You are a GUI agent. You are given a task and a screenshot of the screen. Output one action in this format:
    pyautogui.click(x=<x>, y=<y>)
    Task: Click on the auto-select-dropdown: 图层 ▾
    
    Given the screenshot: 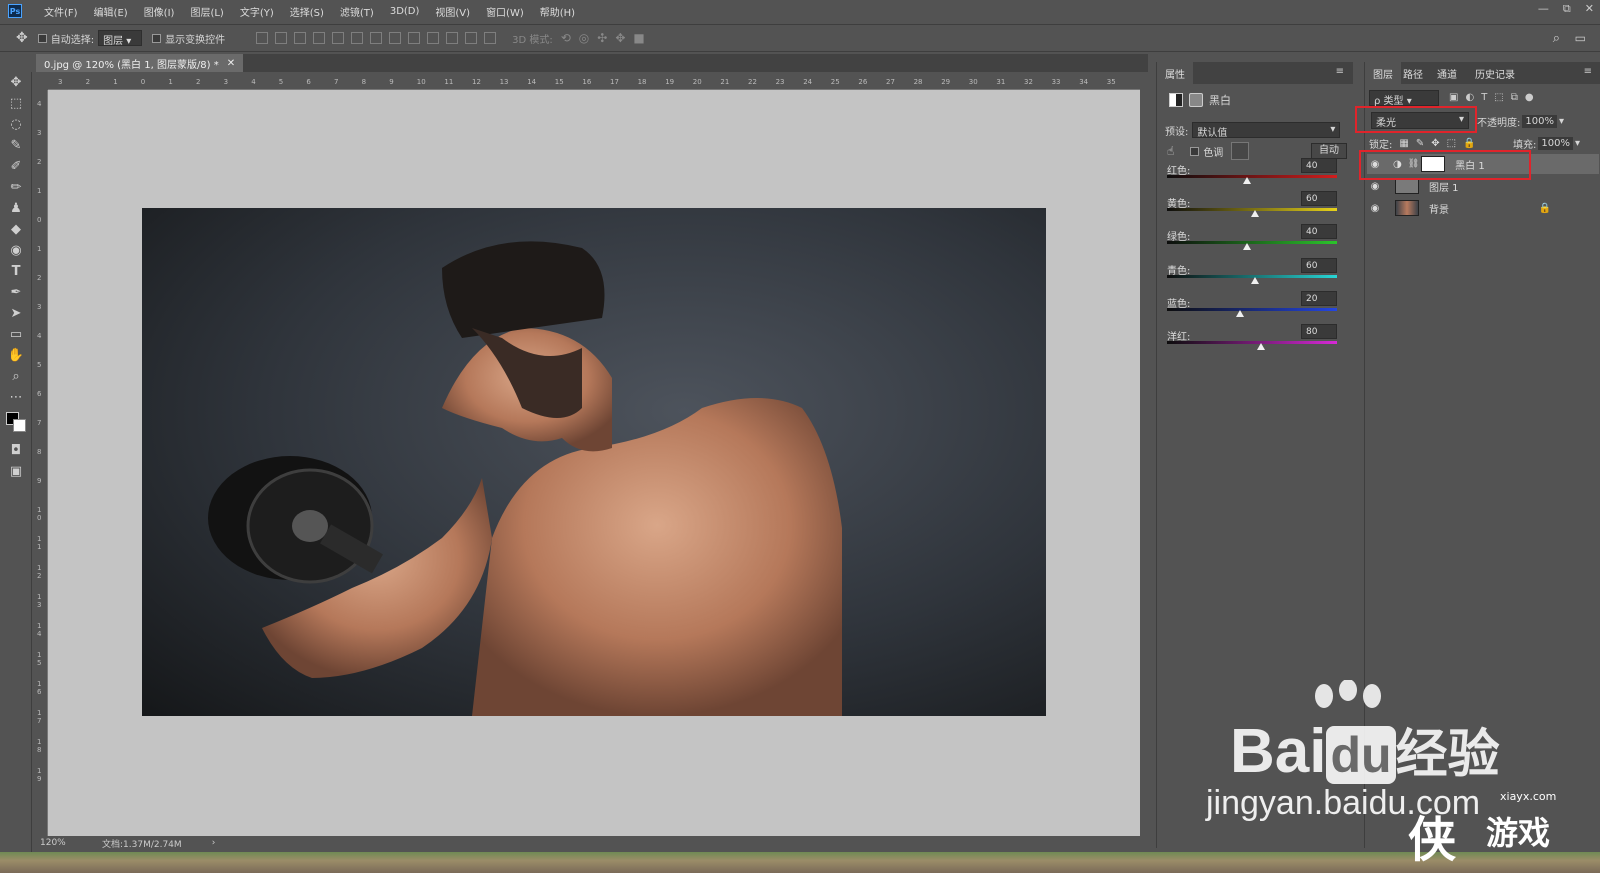 What is the action you would take?
    pyautogui.click(x=120, y=38)
    